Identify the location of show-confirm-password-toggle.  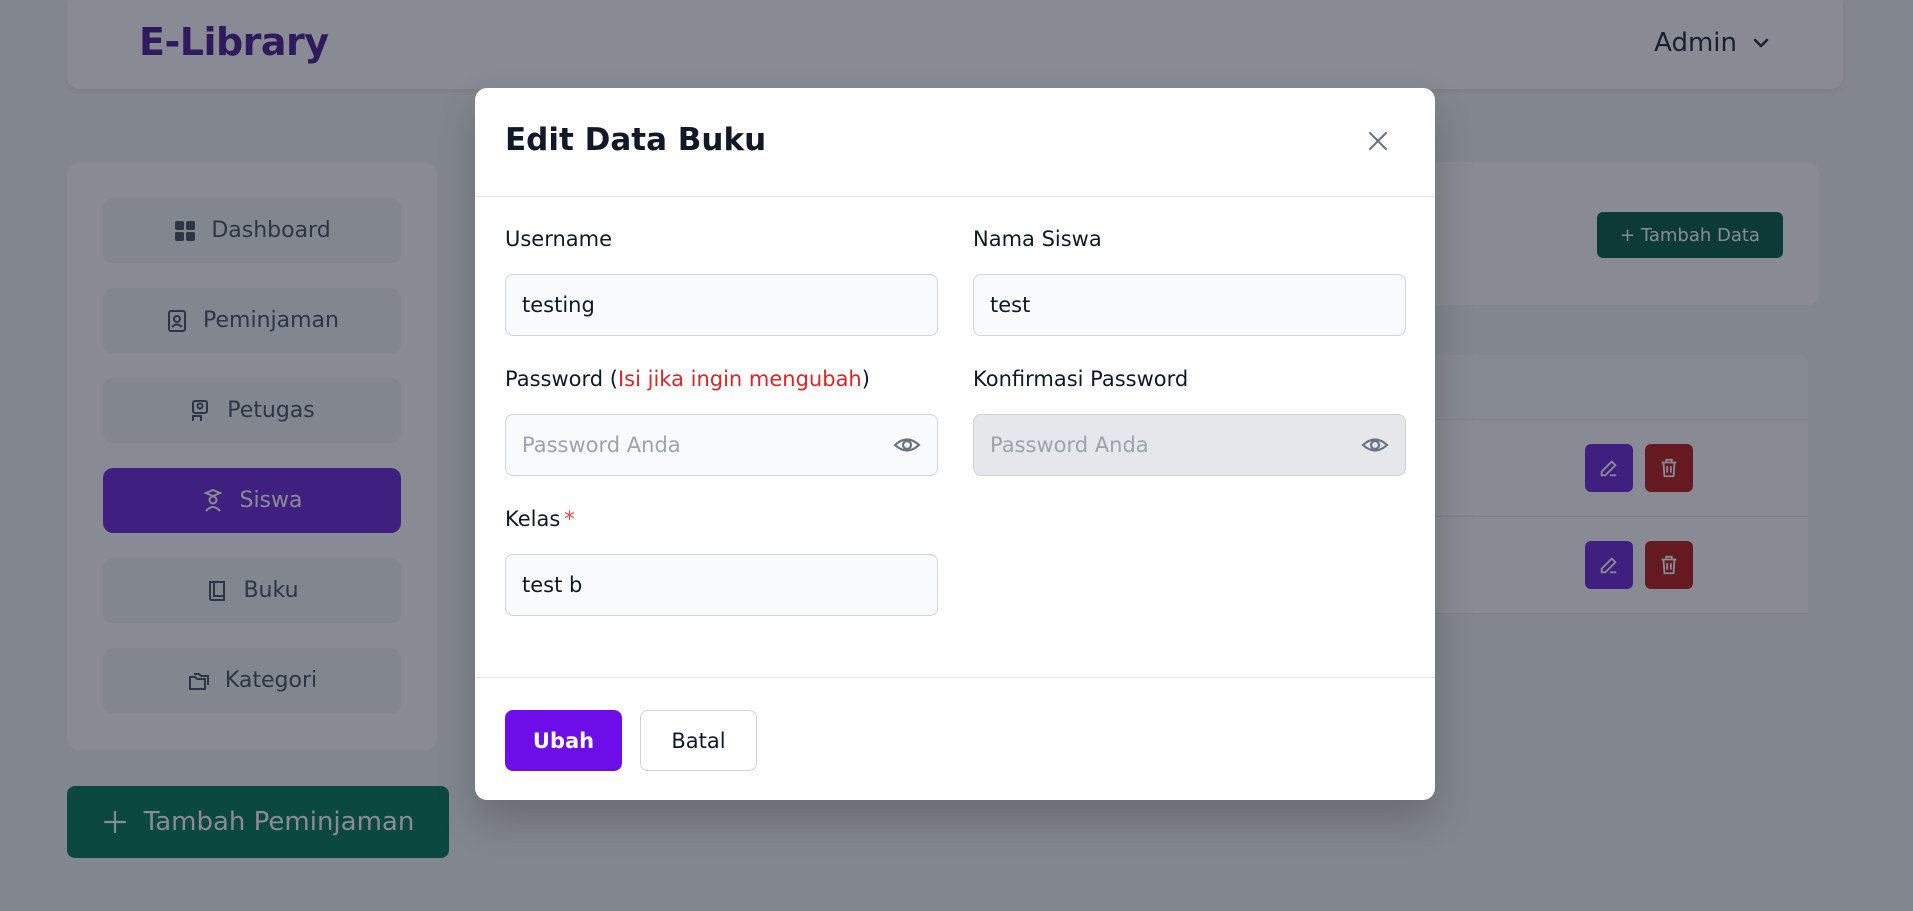
(1375, 445).